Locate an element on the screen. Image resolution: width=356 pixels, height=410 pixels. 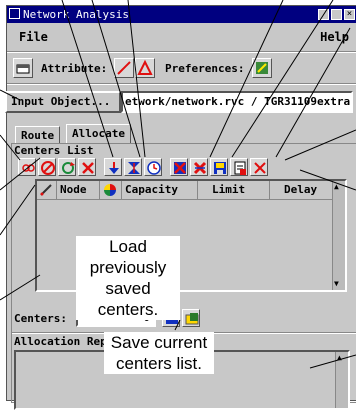
callout-save-centers: Save current centers list. is located at coordinates (159, 353).